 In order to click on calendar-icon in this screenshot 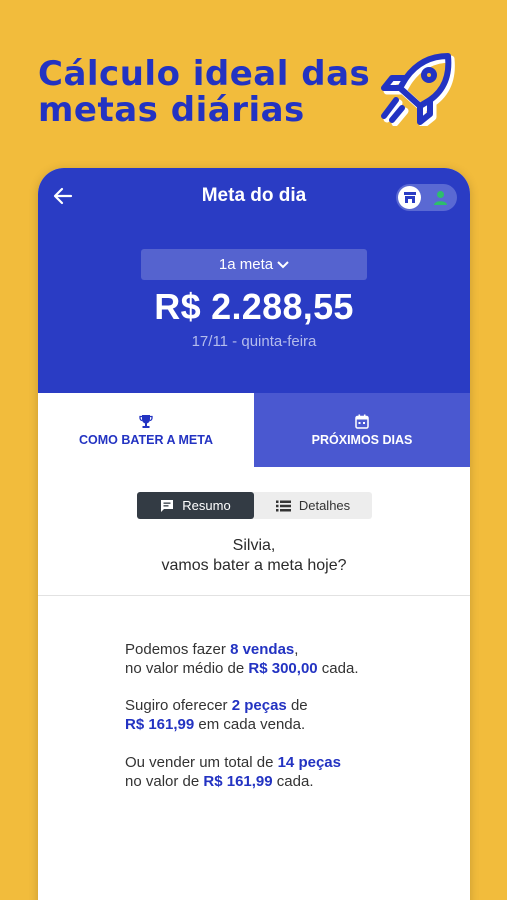, I will do `click(362, 421)`.